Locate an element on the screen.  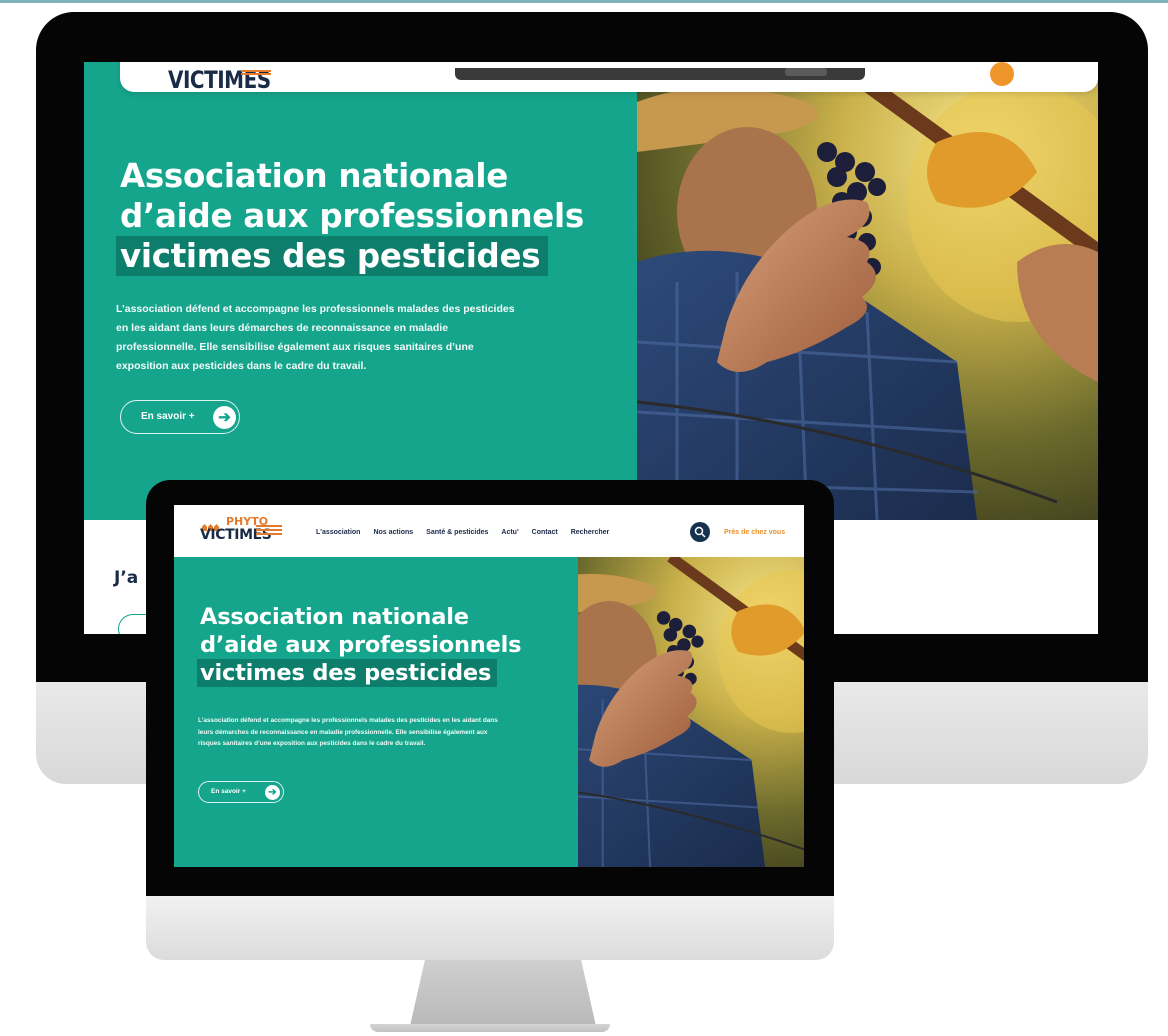
learn-more-label: En savoir + is located at coordinates (168, 416).